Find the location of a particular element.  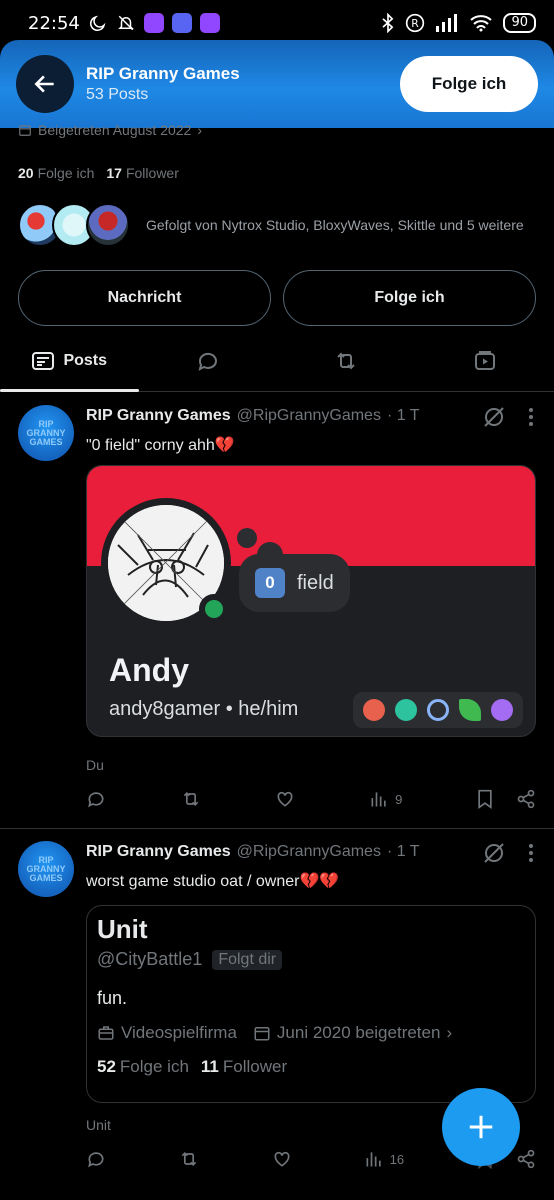

nitro-badge-icon is located at coordinates (502, 710).